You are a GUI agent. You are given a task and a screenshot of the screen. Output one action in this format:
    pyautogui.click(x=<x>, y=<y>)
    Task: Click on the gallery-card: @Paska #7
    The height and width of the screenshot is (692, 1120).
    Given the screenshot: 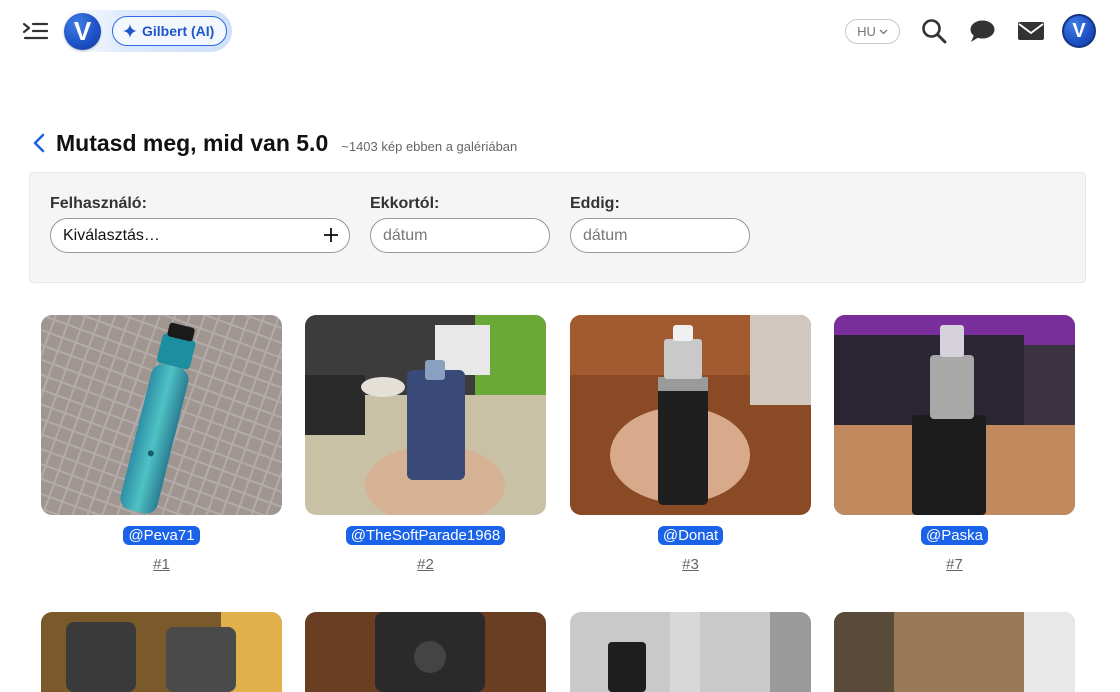 What is the action you would take?
    pyautogui.click(x=954, y=444)
    